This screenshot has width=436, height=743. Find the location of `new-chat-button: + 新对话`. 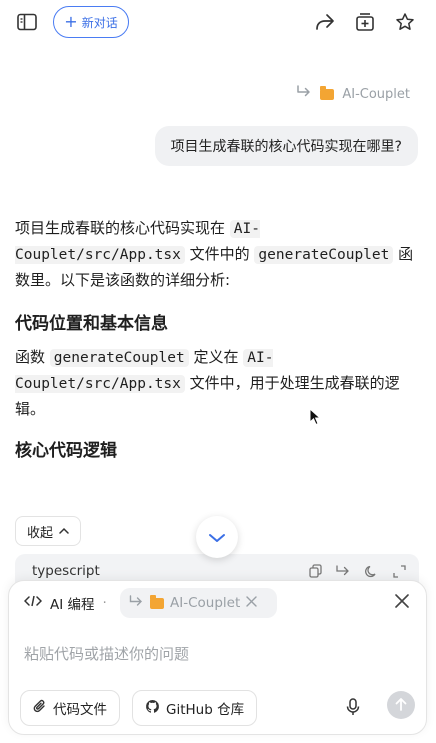

new-chat-button: + 新对话 is located at coordinates (91, 22).